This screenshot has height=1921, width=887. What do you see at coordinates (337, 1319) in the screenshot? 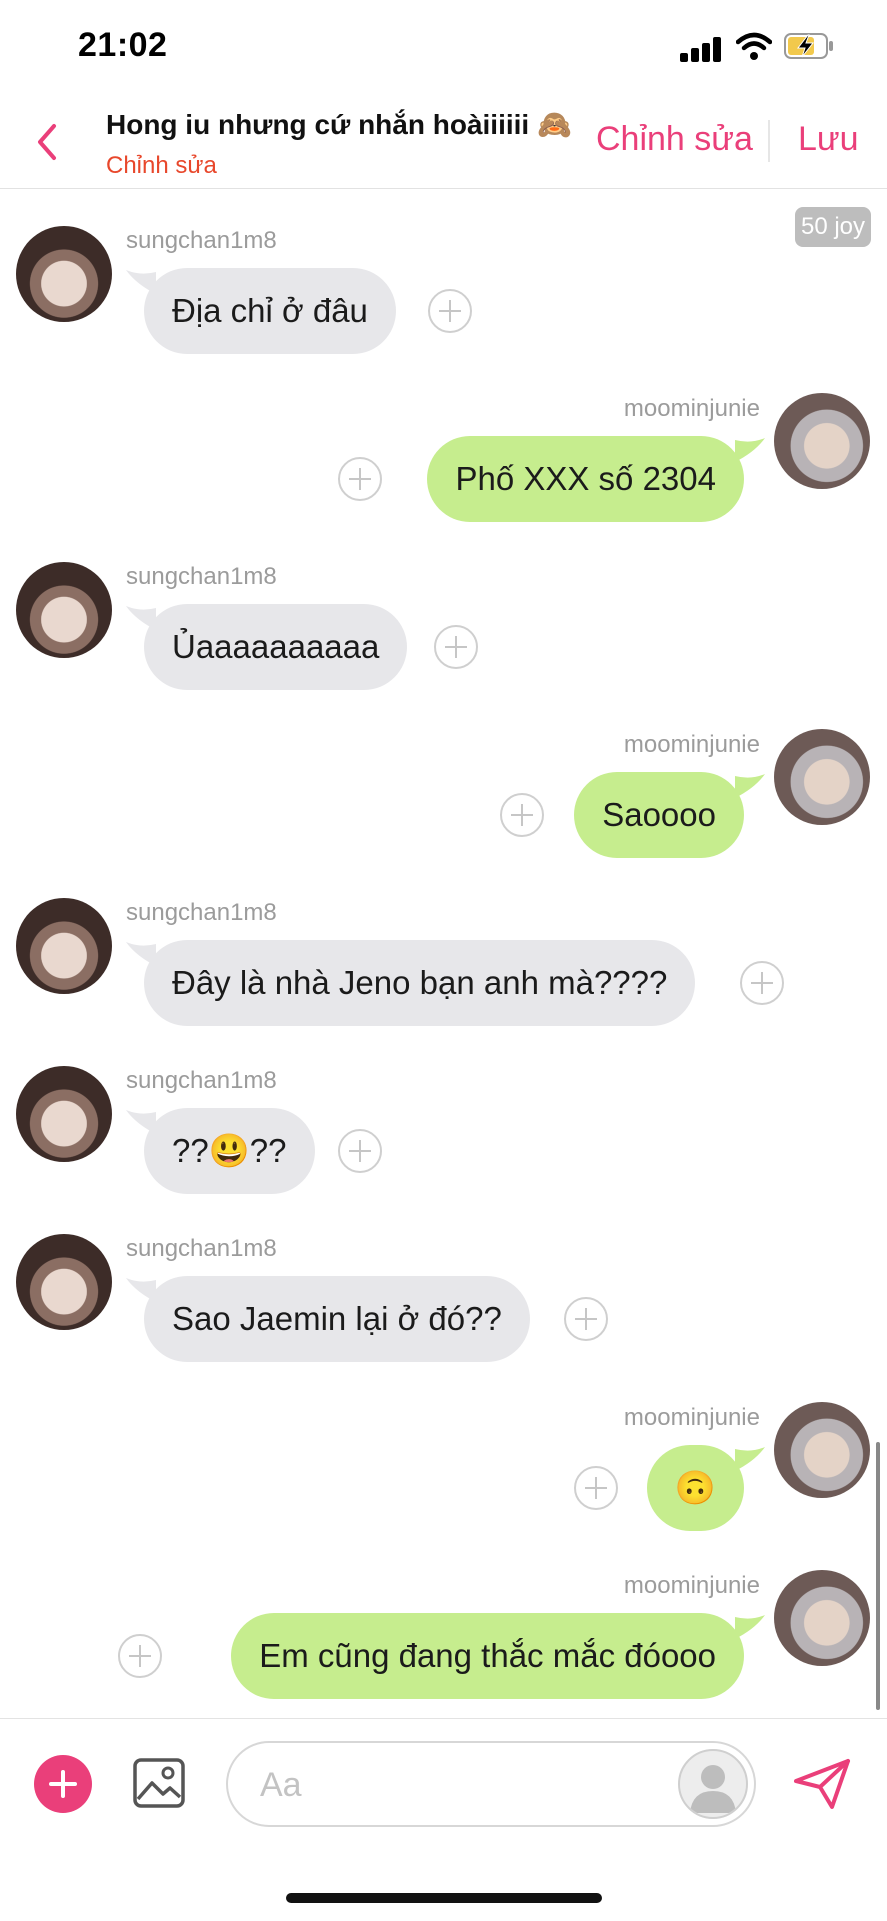
I see `message-bubble: Sao Jaemin lại ở đó??` at bounding box center [337, 1319].